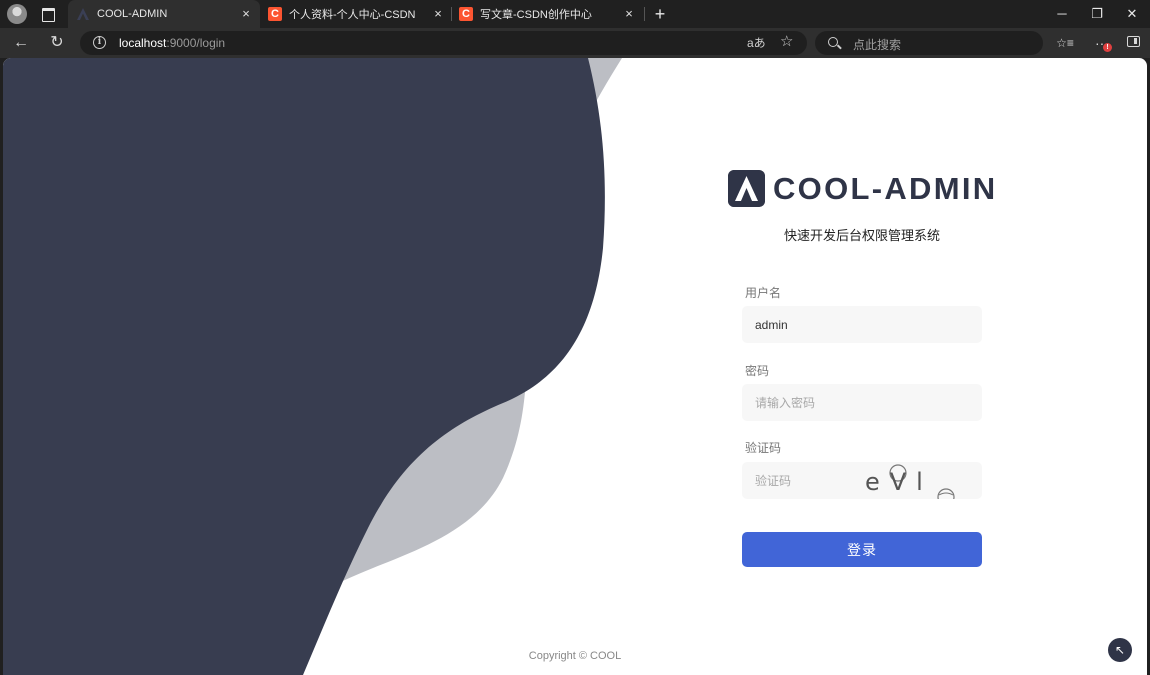 This screenshot has width=1150, height=675. What do you see at coordinates (644, 14) in the screenshot?
I see `tab-divider` at bounding box center [644, 14].